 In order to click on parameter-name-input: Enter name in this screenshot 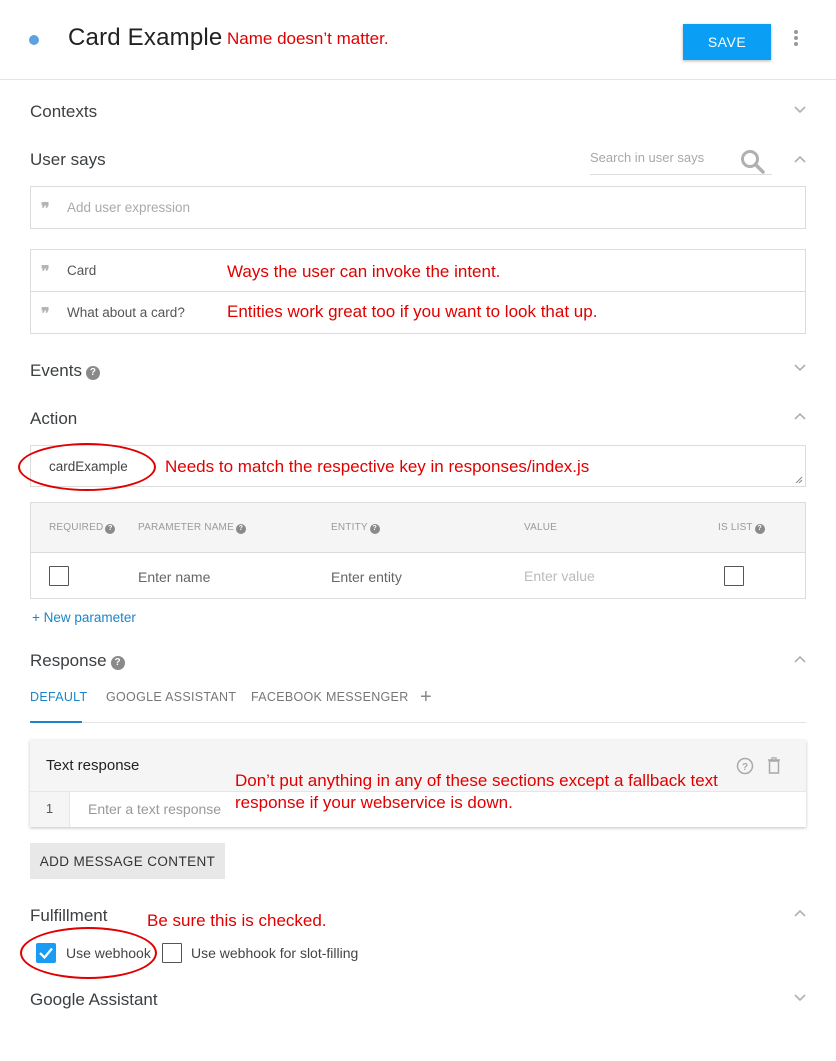, I will do `click(174, 577)`.